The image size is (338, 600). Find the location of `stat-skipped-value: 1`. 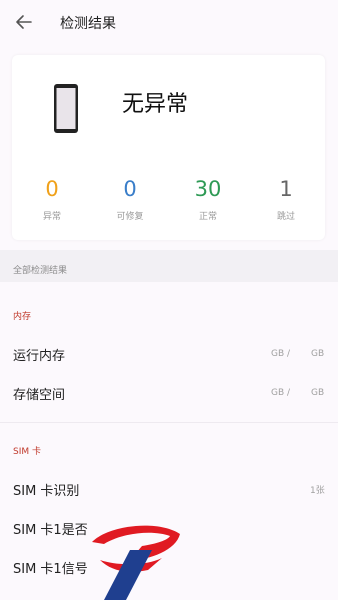

stat-skipped-value: 1 is located at coordinates (286, 189).